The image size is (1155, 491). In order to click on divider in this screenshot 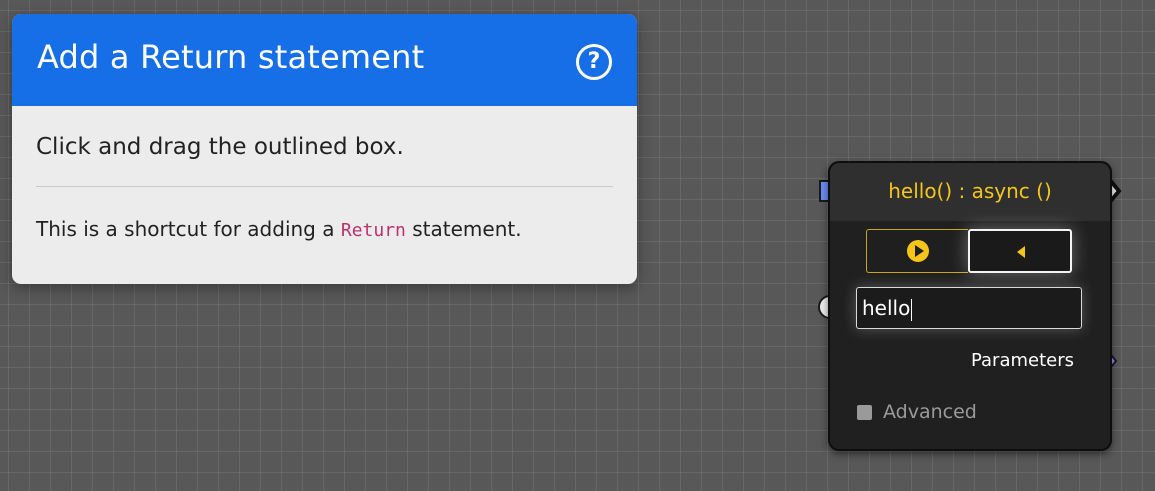, I will do `click(324, 186)`.